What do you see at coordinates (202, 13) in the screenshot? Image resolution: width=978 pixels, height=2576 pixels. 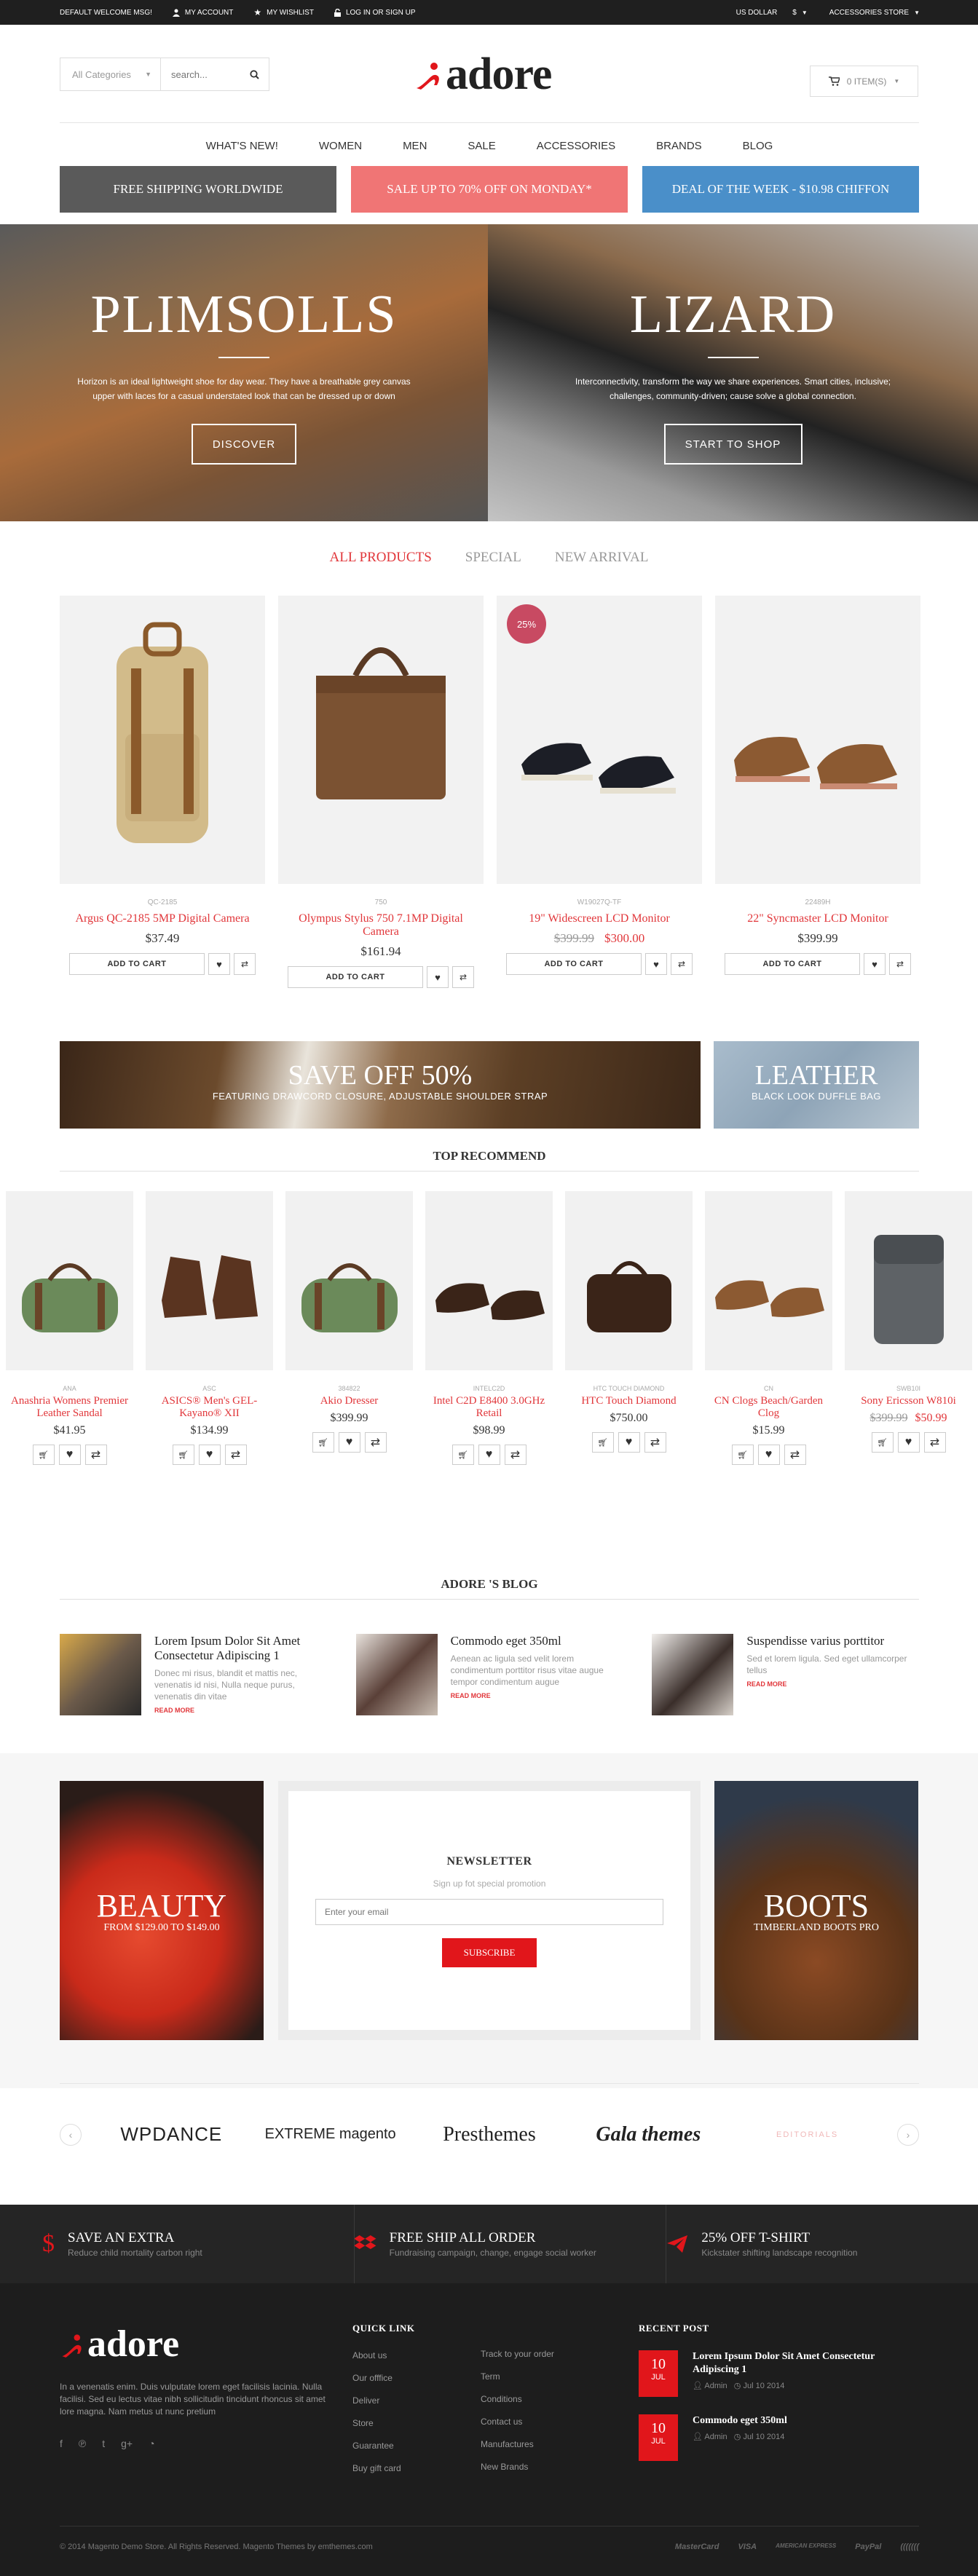 I see `my-account-link: MY ACCOUNT` at bounding box center [202, 13].